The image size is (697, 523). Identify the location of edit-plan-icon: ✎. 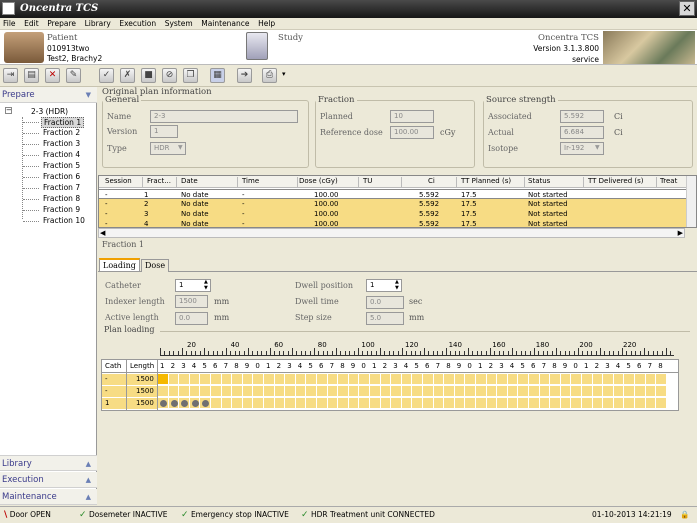
(73, 75).